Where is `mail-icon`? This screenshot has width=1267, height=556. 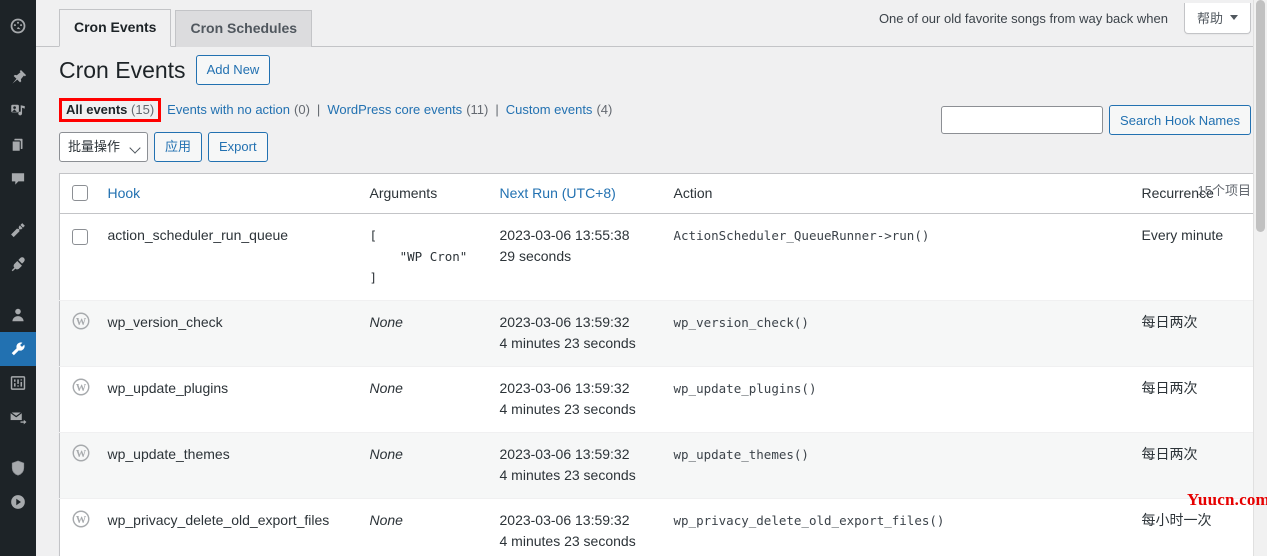
mail-icon is located at coordinates (18, 417).